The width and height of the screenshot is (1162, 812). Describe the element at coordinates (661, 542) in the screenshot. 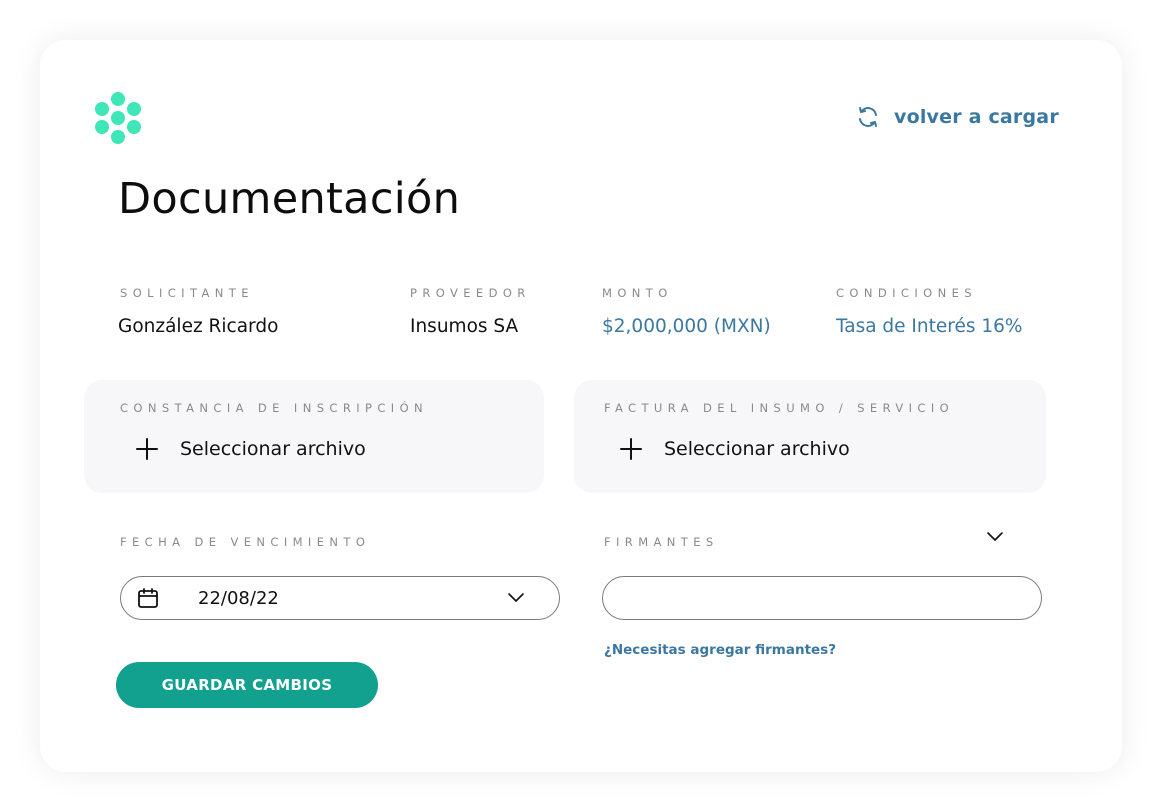

I see `firmantes-label: FIRMANTES` at that location.